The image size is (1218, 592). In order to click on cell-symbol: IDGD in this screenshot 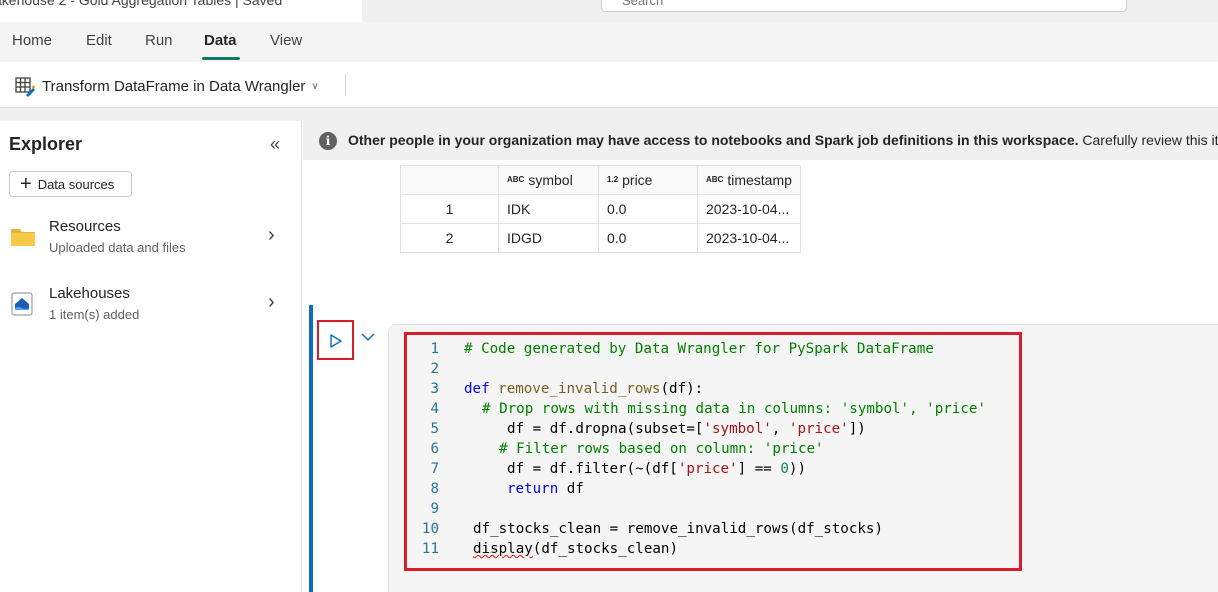, I will do `click(548, 238)`.